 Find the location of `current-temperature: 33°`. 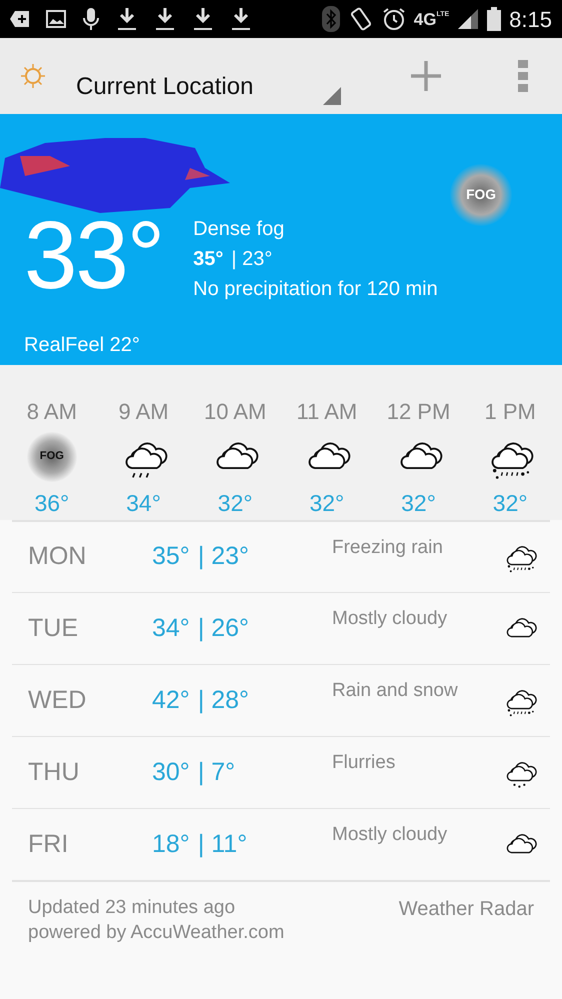

current-temperature: 33° is located at coordinates (94, 256).